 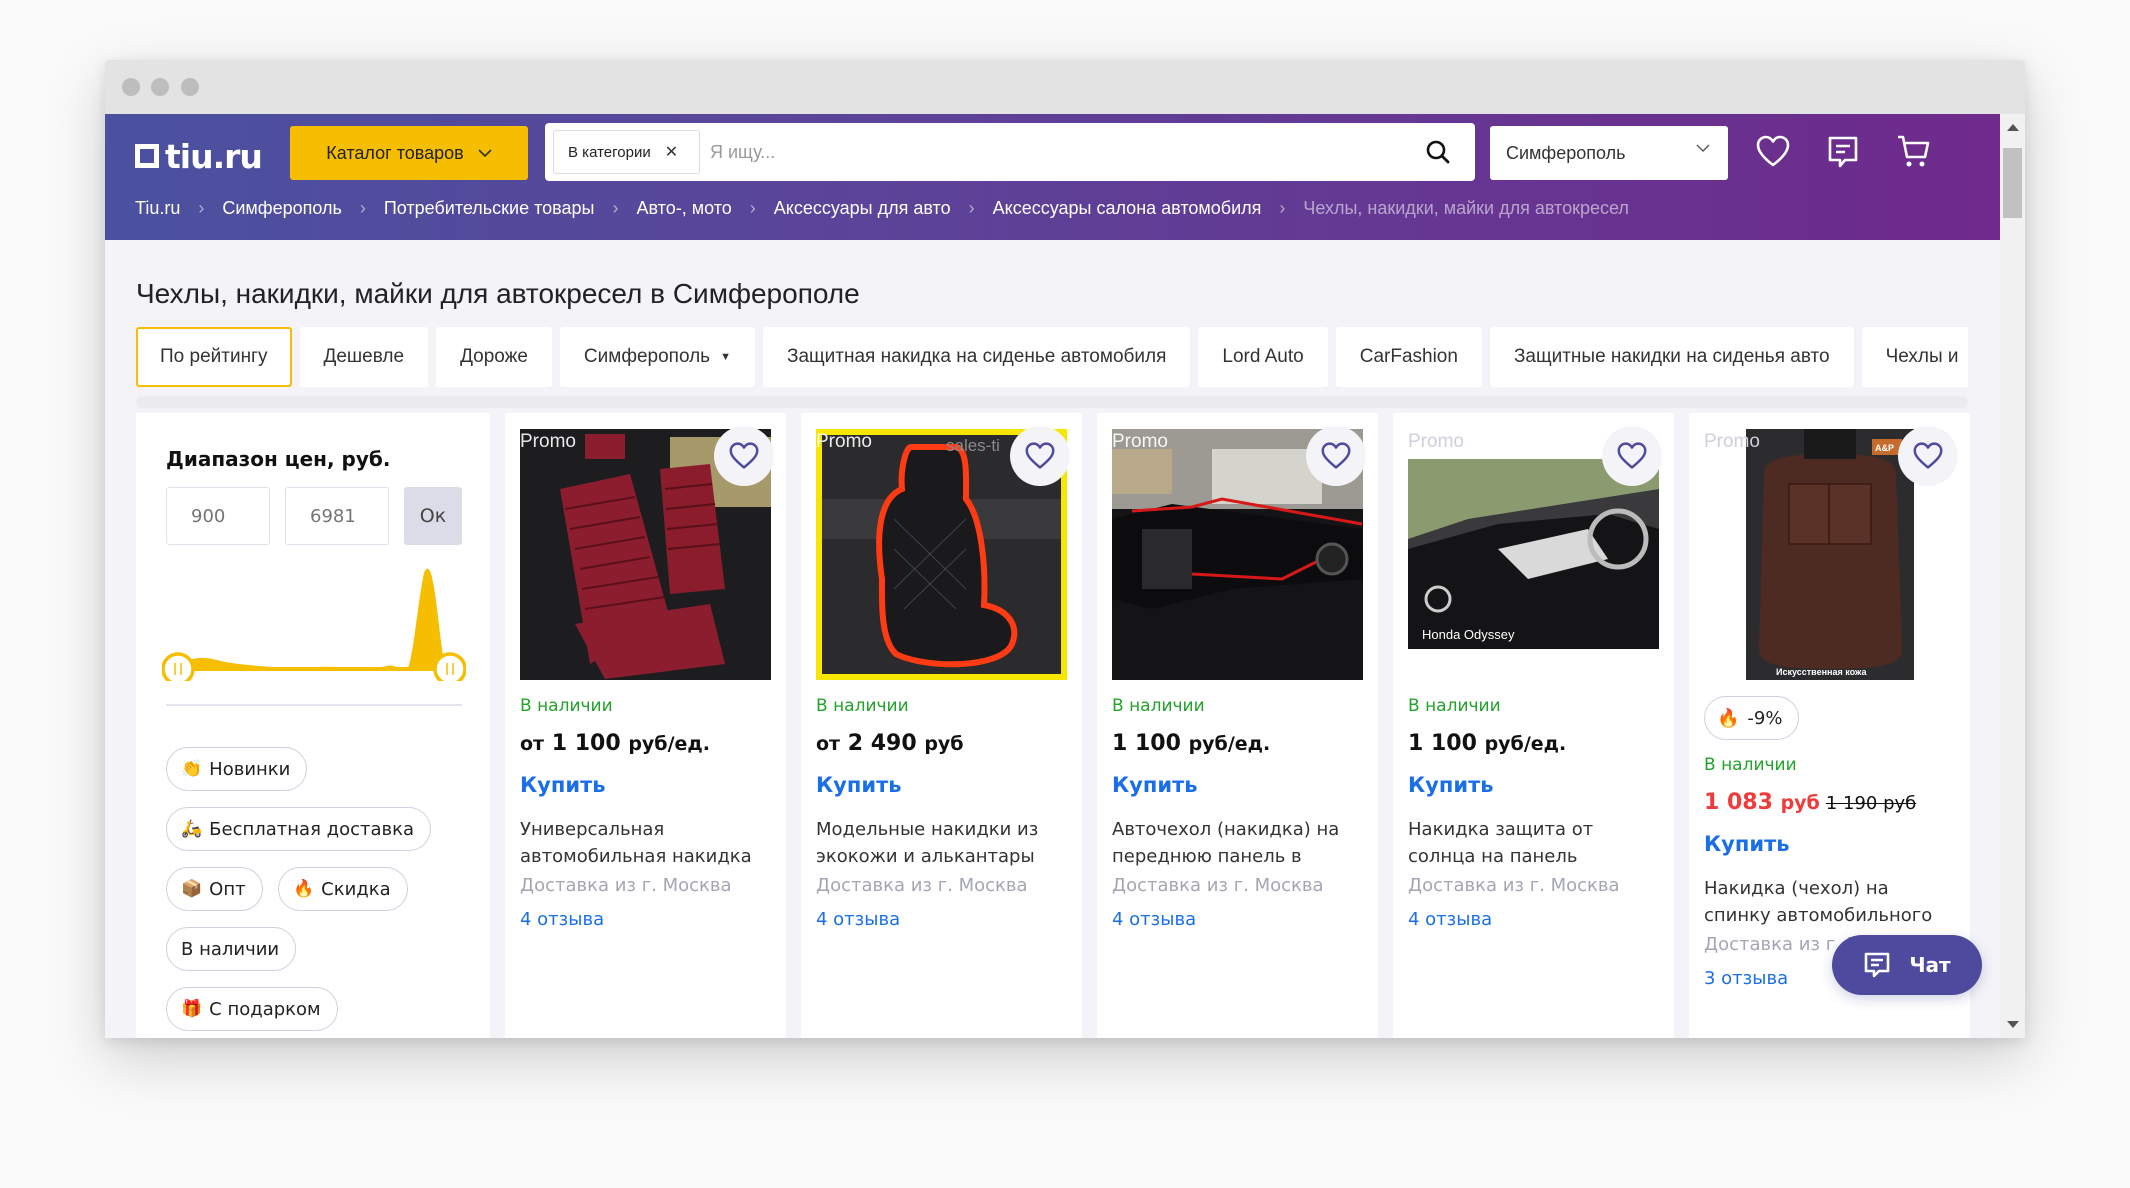 I want to click on price-ok-button: Ок, so click(x=433, y=516).